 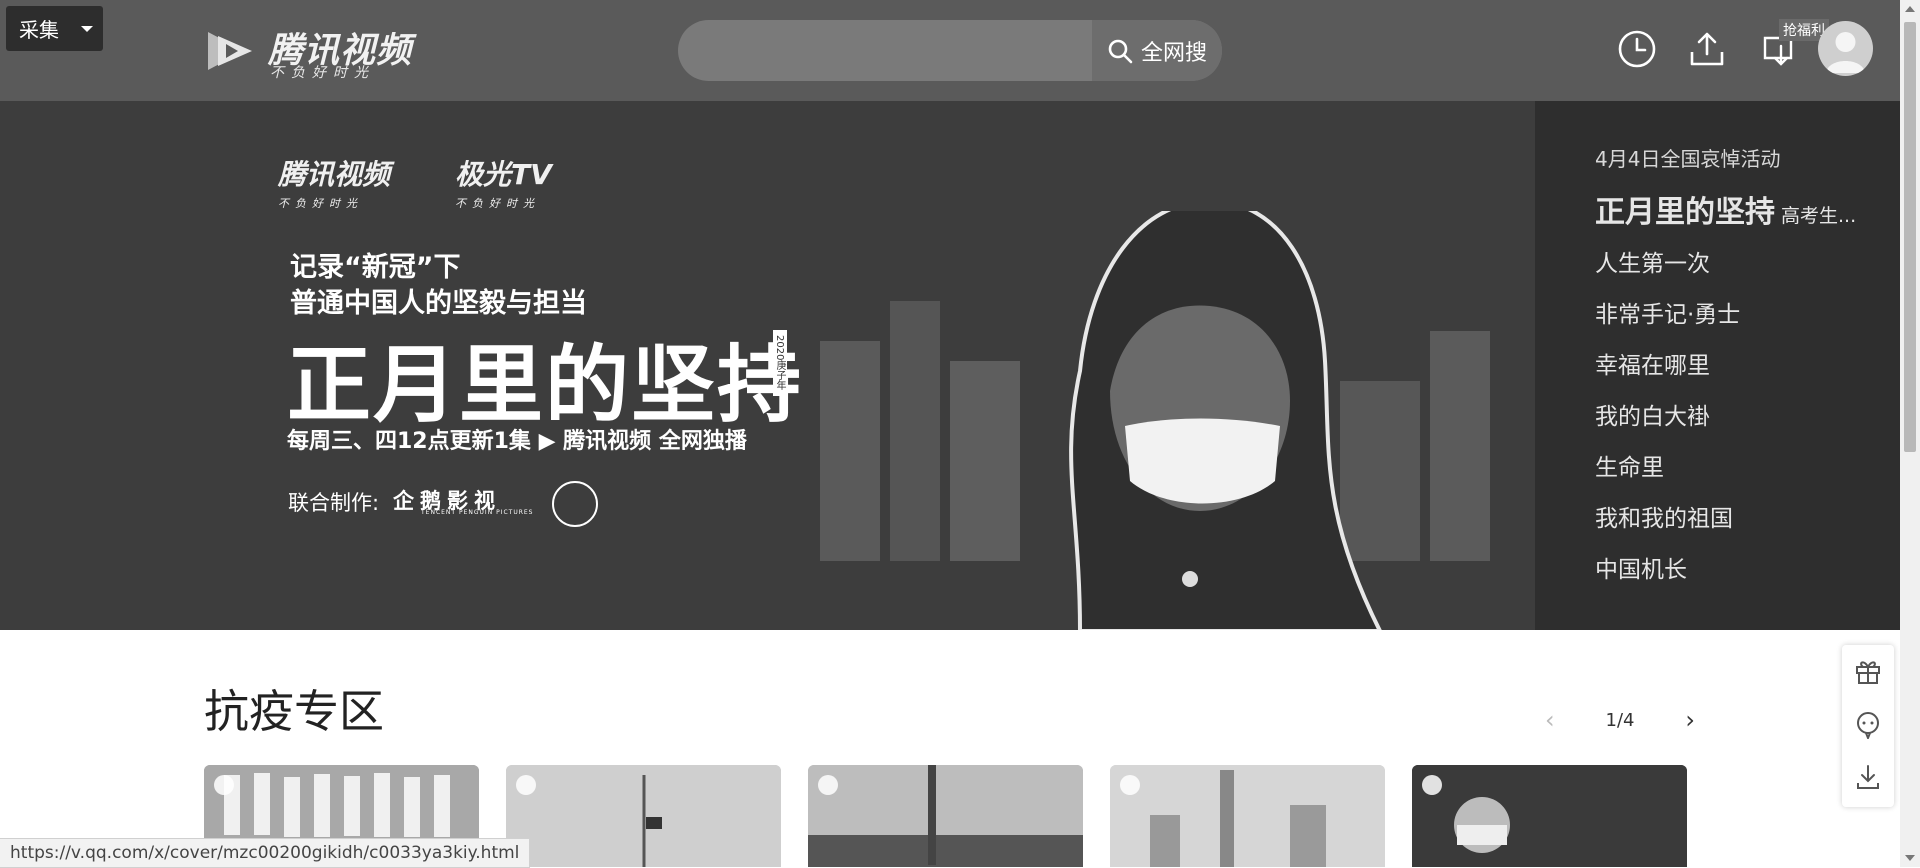 I want to click on collect-button: 采集, so click(x=54, y=28).